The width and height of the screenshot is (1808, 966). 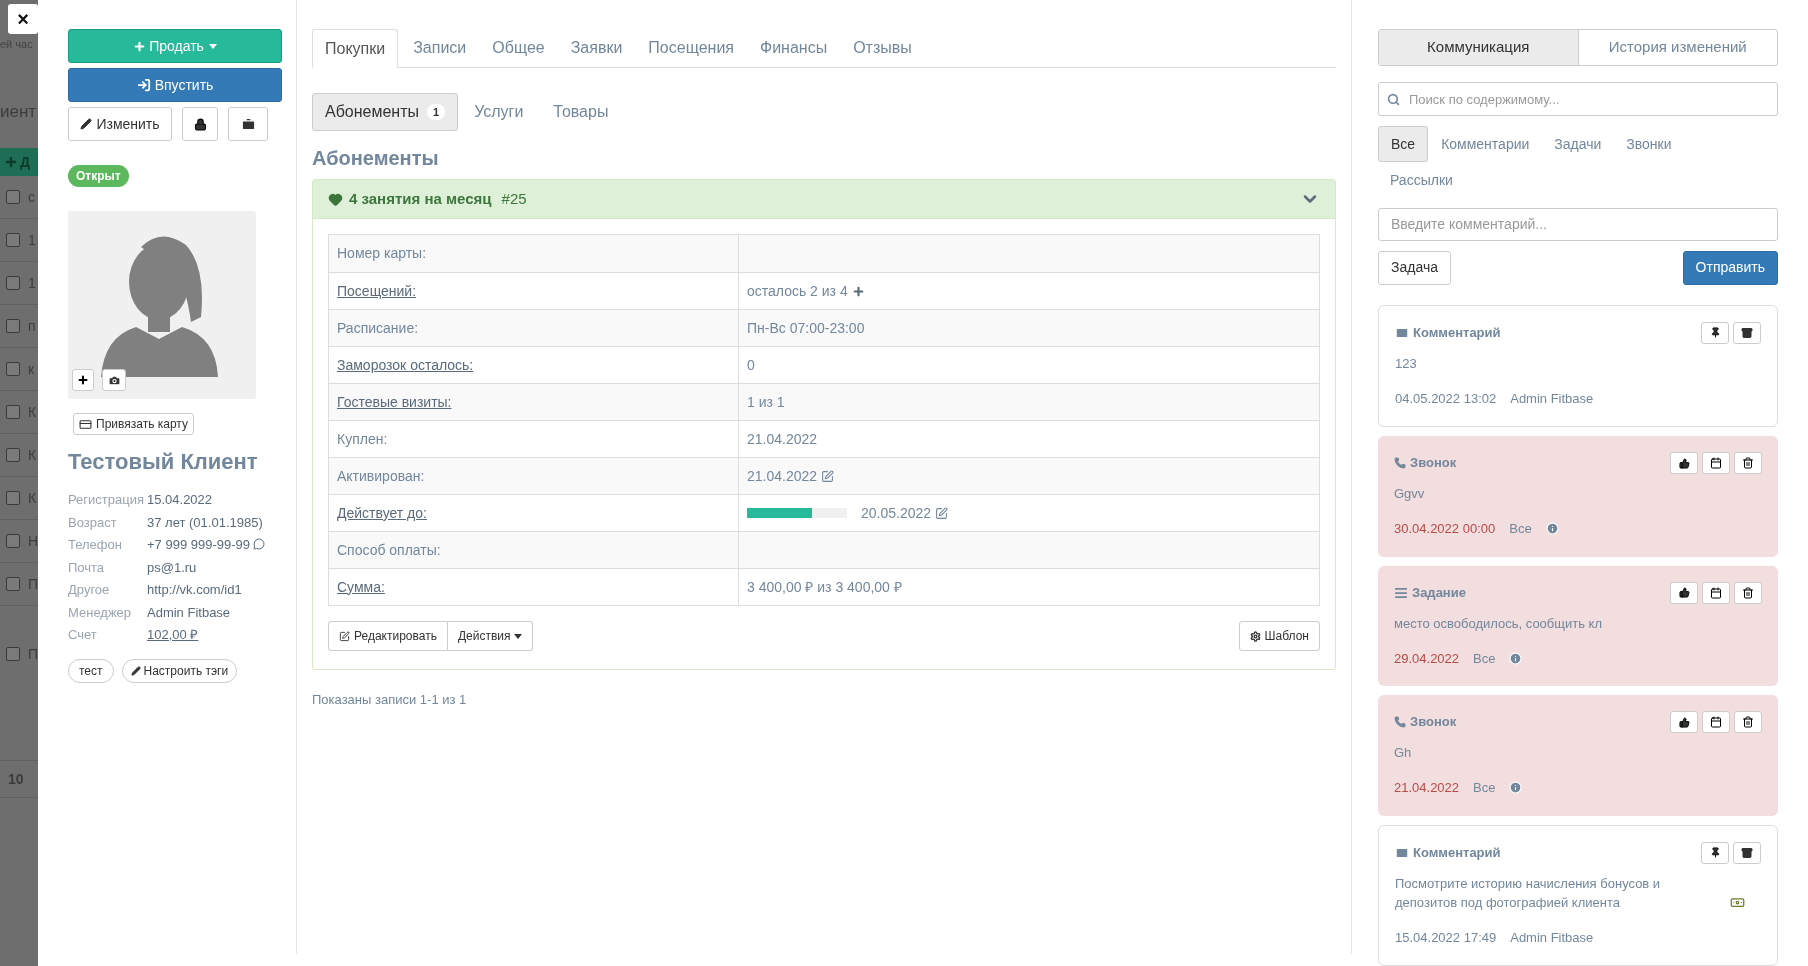 What do you see at coordinates (1433, 463) in the screenshot?
I see `card-title: Звонок` at bounding box center [1433, 463].